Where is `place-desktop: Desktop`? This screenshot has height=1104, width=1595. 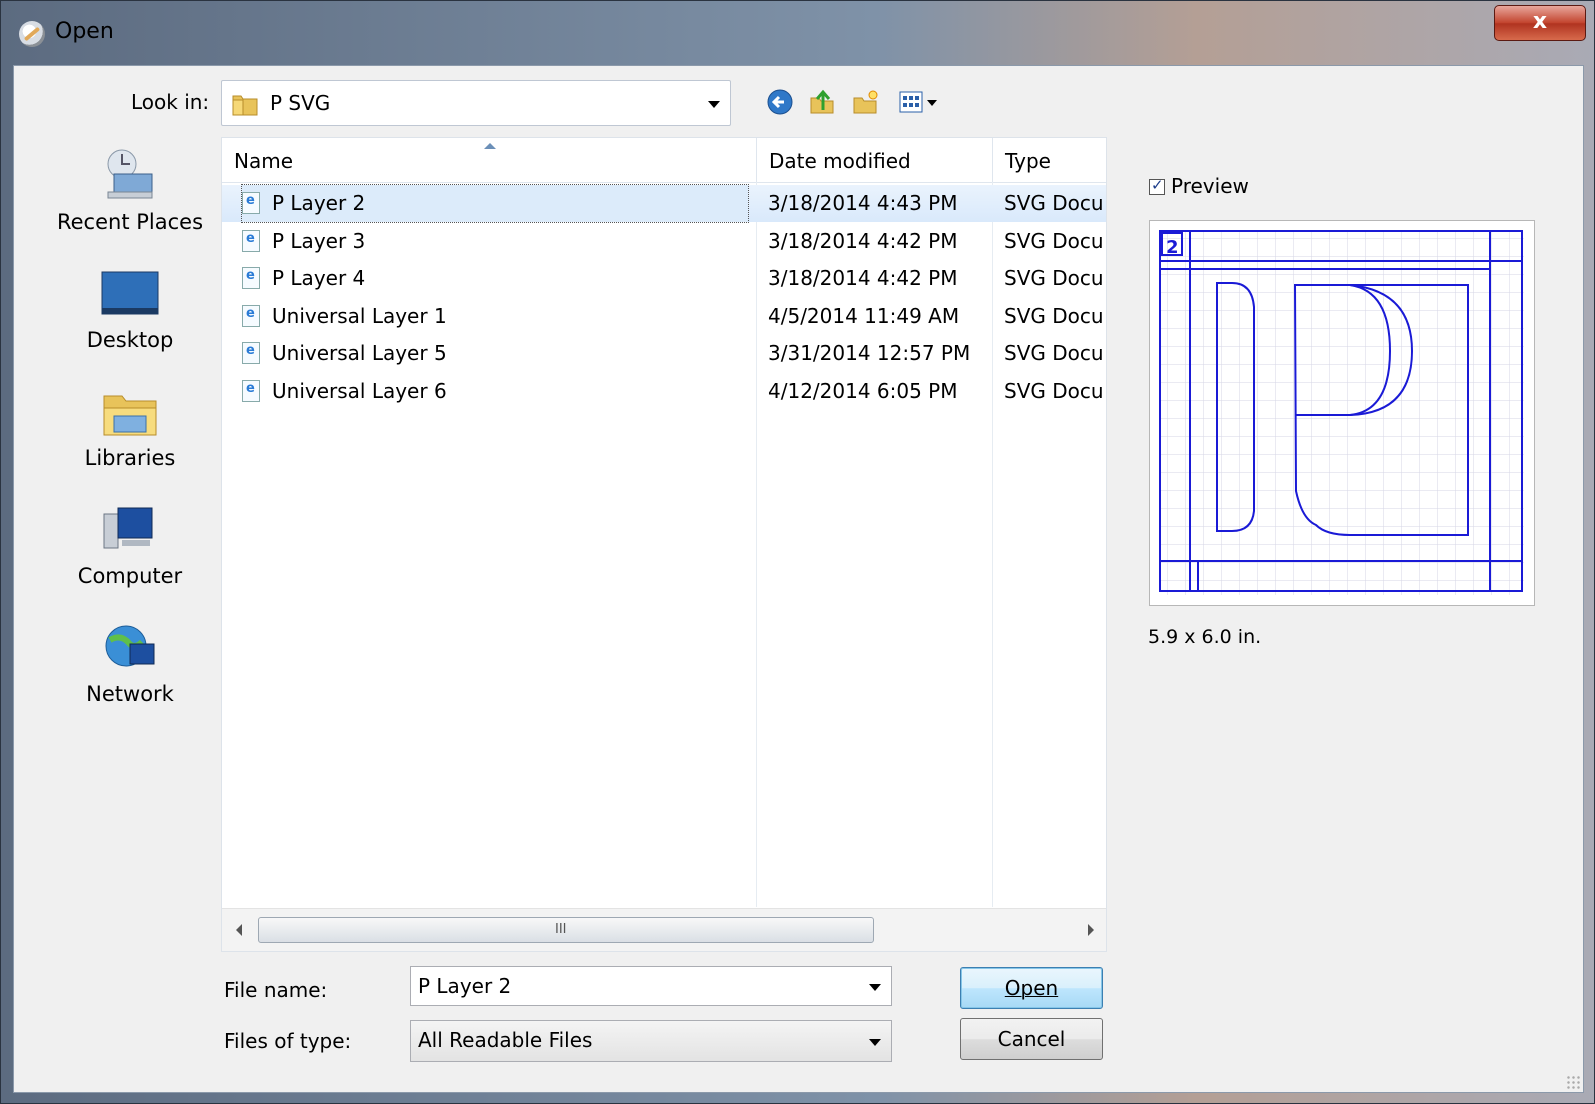 place-desktop: Desktop is located at coordinates (130, 308).